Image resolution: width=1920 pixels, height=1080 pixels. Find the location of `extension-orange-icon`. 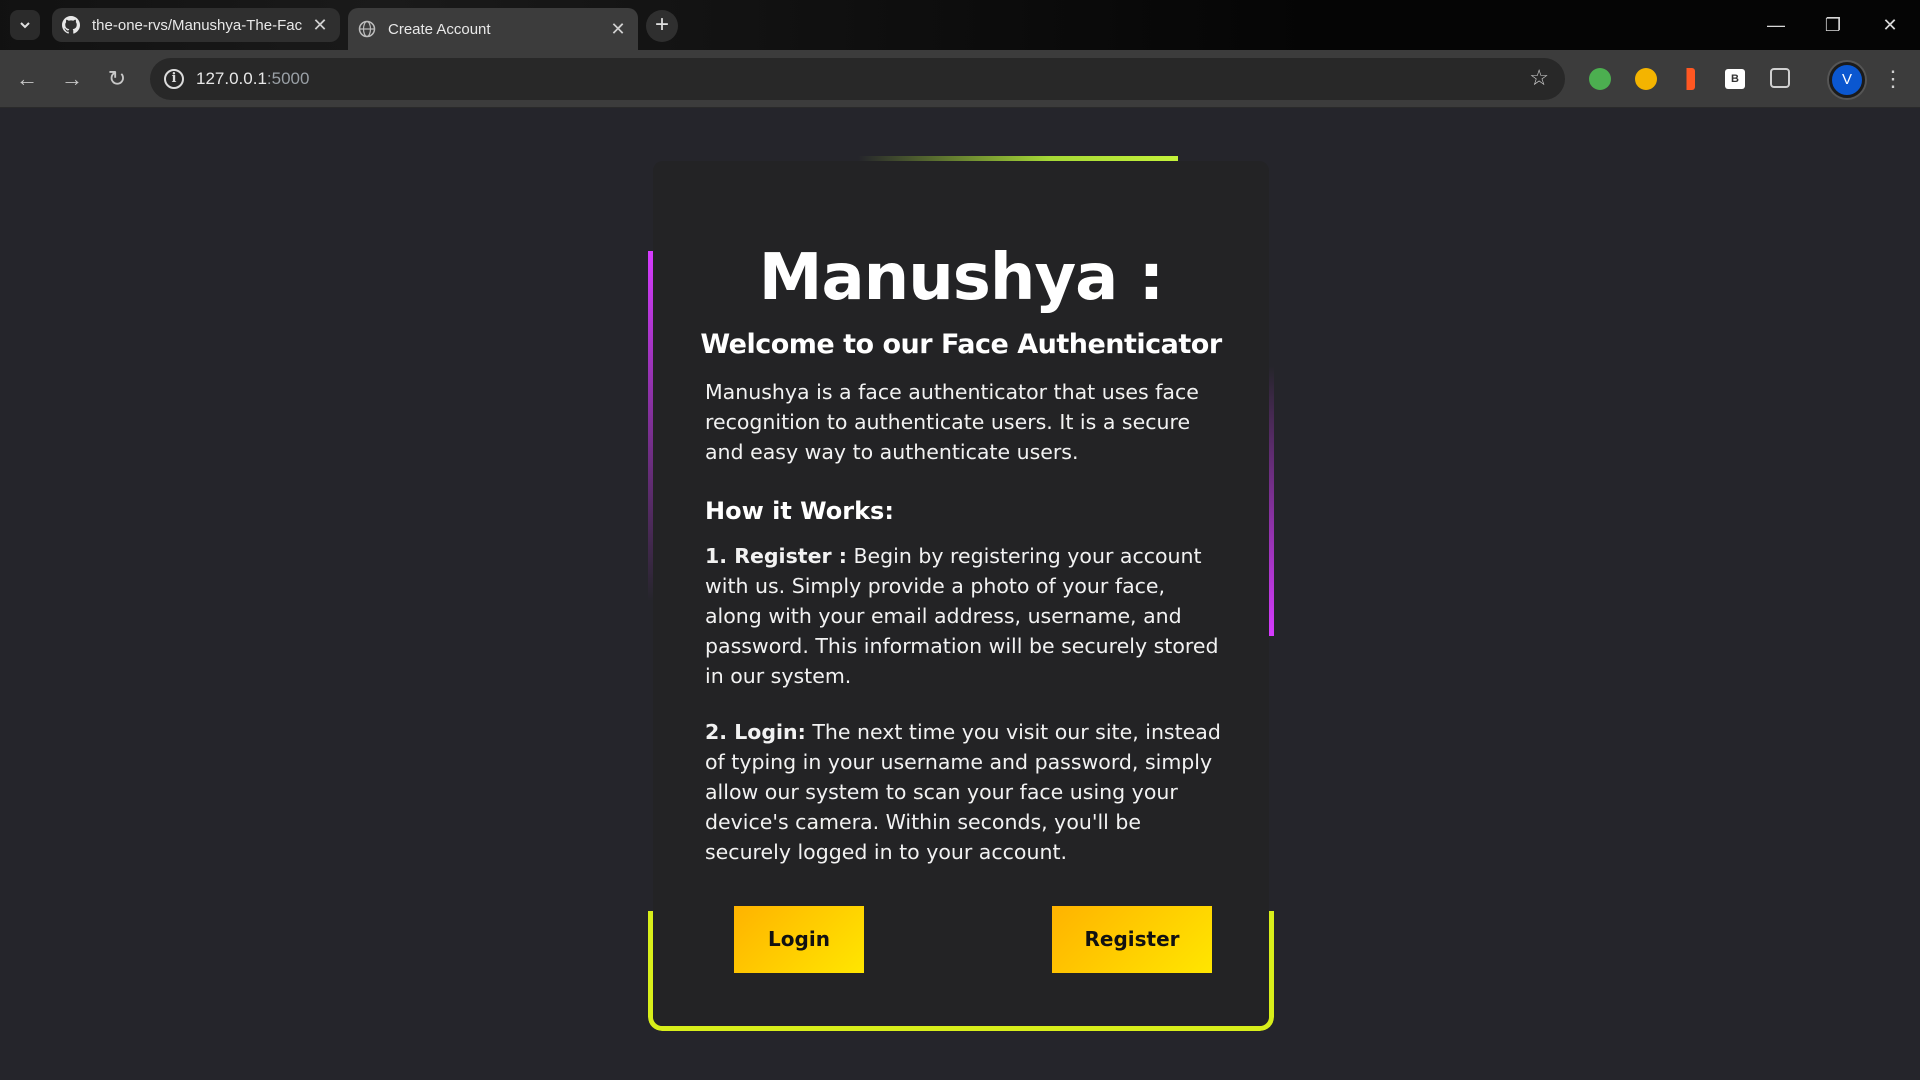

extension-orange-icon is located at coordinates (1688, 79).